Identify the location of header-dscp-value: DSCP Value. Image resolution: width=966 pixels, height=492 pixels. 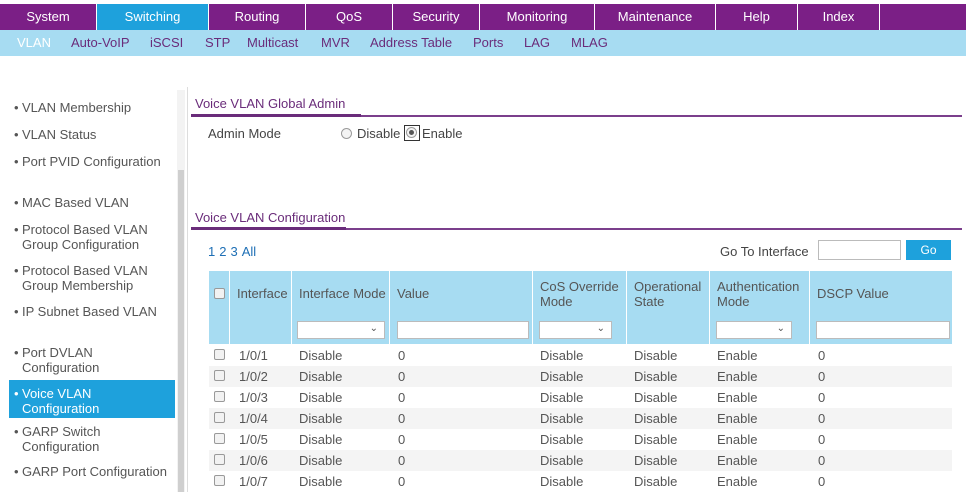
(853, 293).